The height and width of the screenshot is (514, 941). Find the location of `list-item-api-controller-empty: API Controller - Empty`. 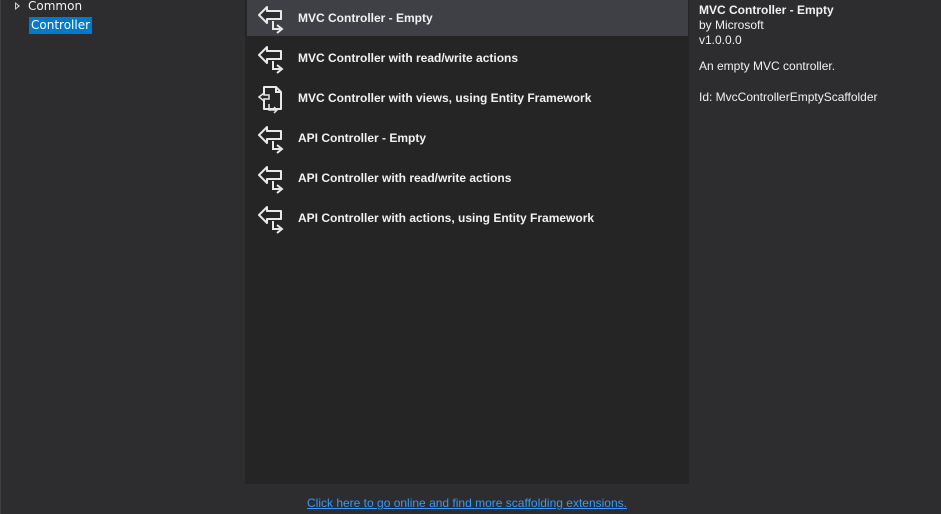

list-item-api-controller-empty: API Controller - Empty is located at coordinates (467, 138).